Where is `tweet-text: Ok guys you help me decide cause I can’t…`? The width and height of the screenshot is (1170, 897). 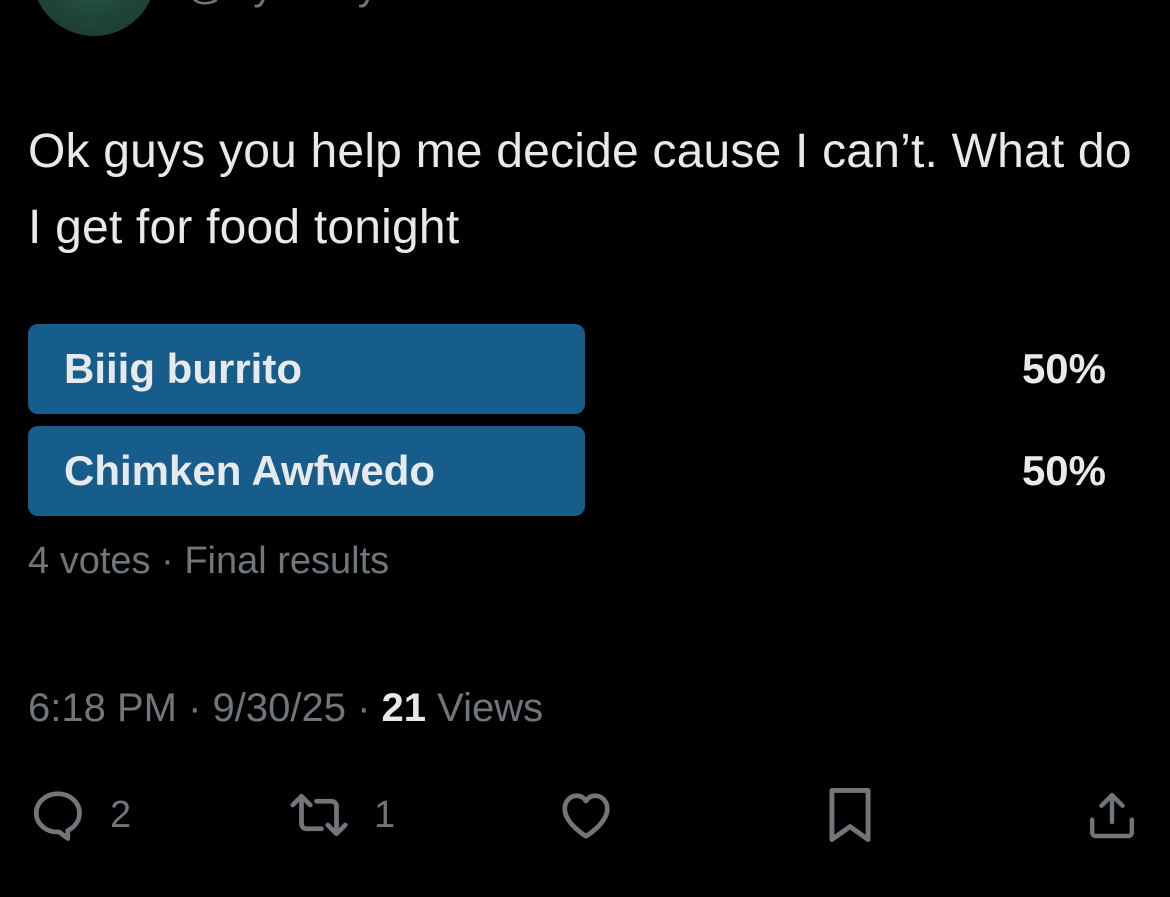
tweet-text: Ok guys you help me decide cause I can’t… is located at coordinates (580, 189).